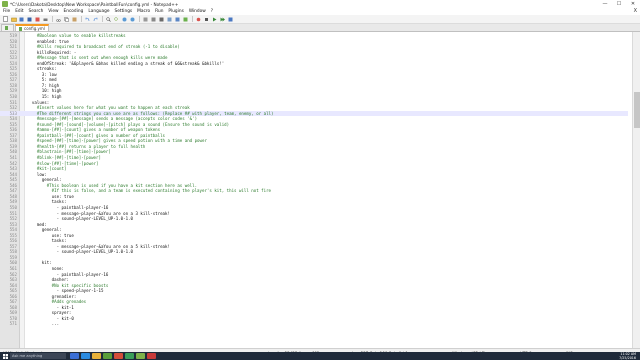 The height and width of the screenshot is (360, 640). What do you see at coordinates (320, 28) in the screenshot?
I see `tab-bar: config.yml` at bounding box center [320, 28].